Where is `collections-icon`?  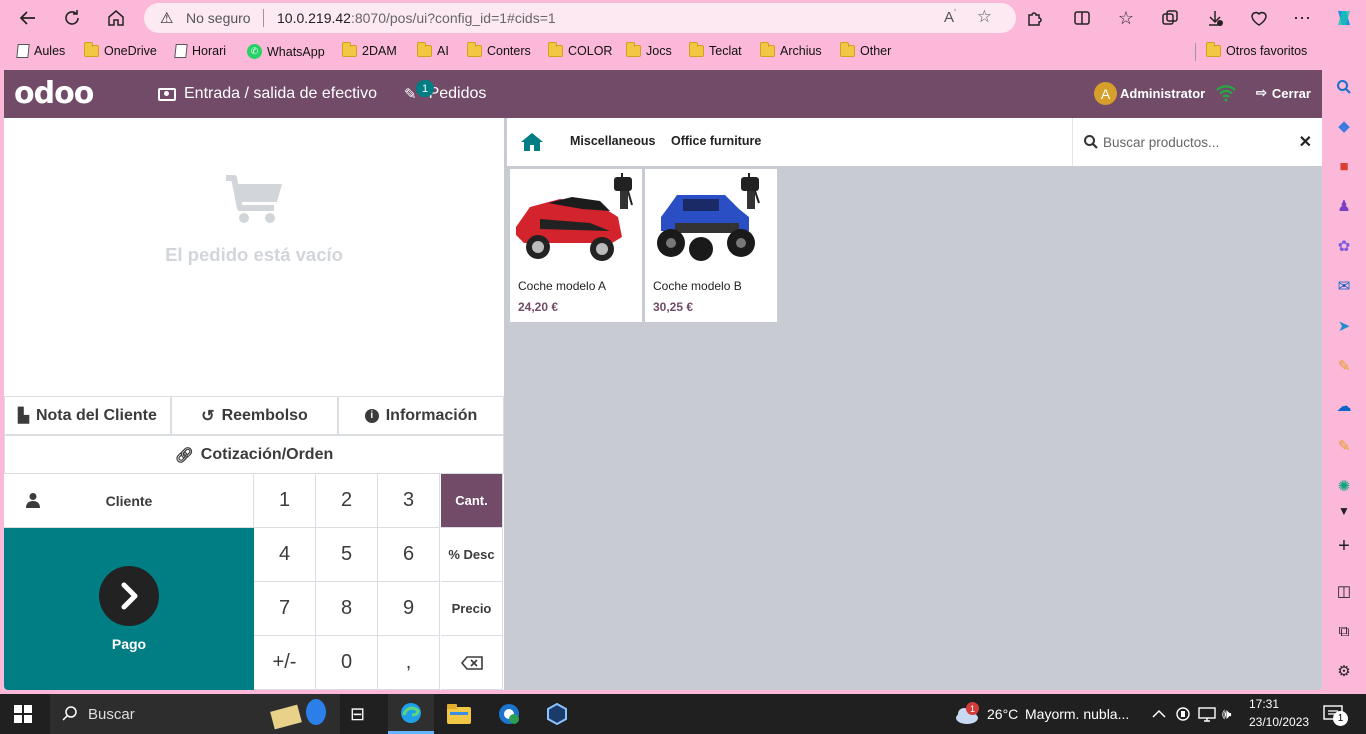
collections-icon is located at coordinates (1170, 18).